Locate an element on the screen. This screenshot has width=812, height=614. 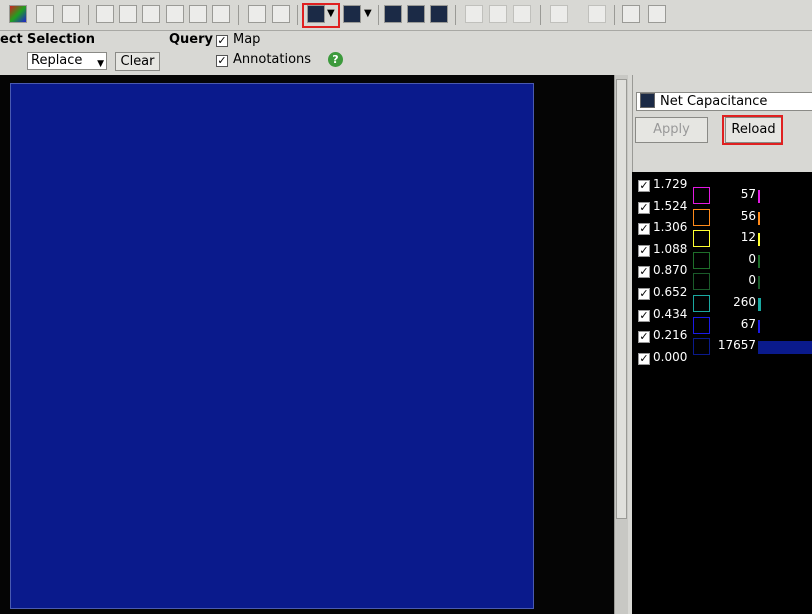
tool-clear-icon is located at coordinates (657, 14).